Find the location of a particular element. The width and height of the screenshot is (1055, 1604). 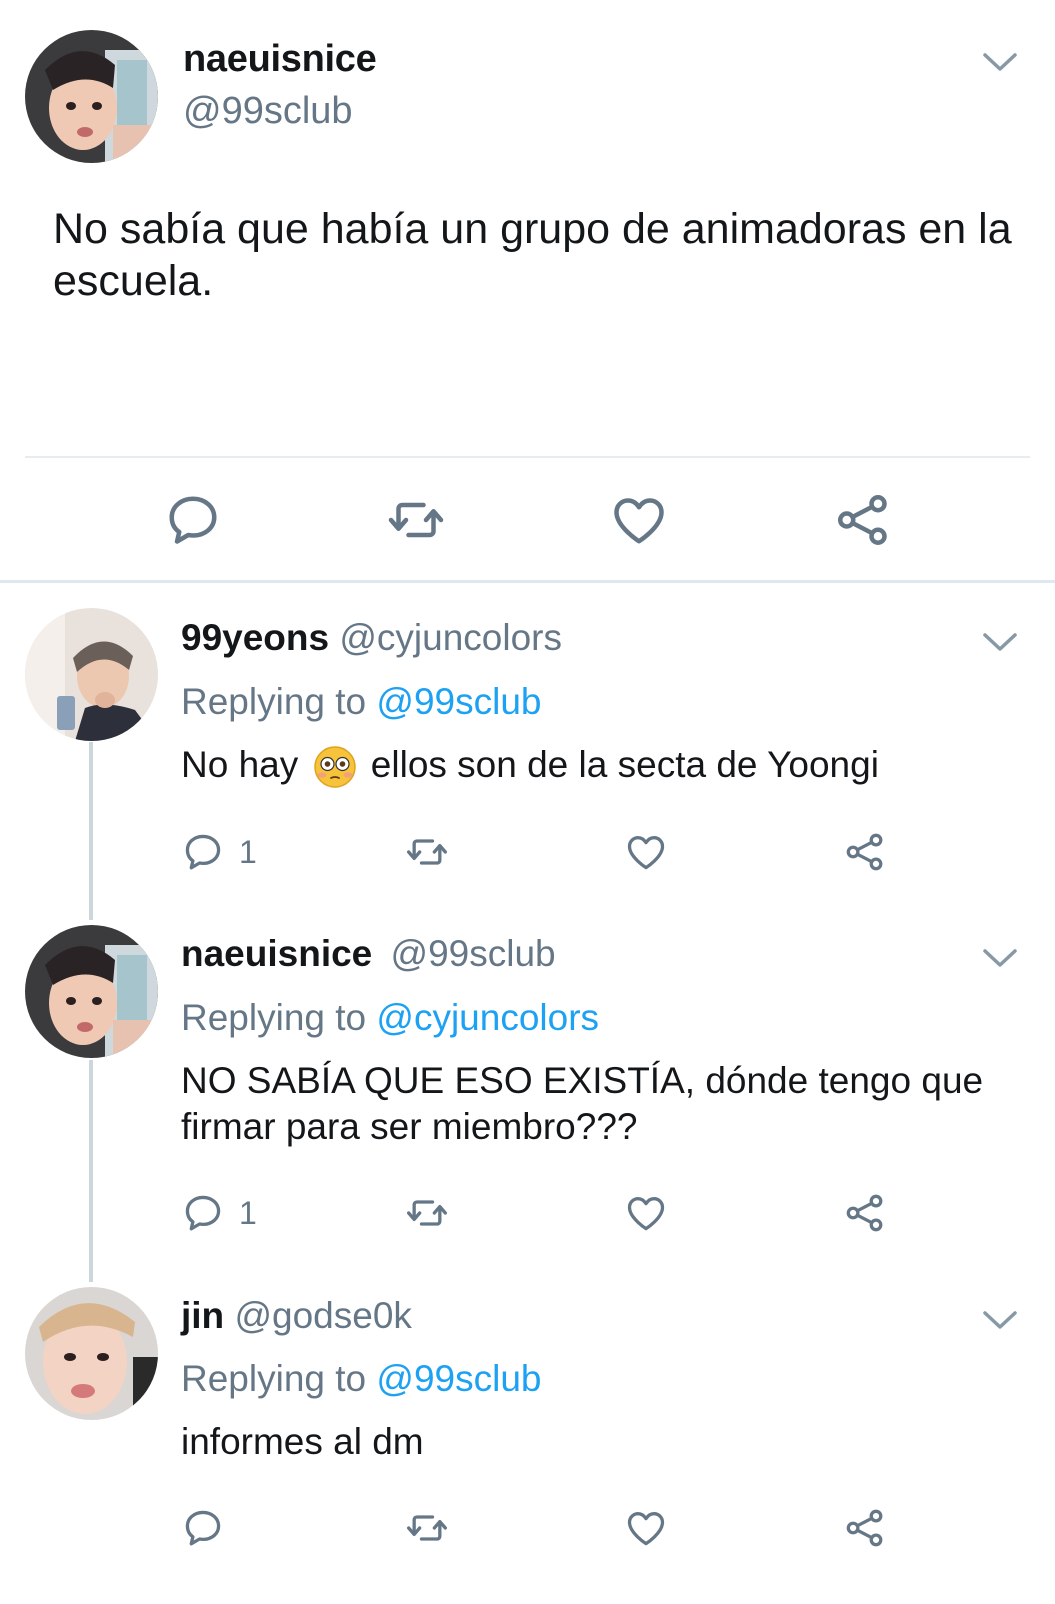

replying-to: Replying to @cyjuncolors is located at coordinates (390, 1018).